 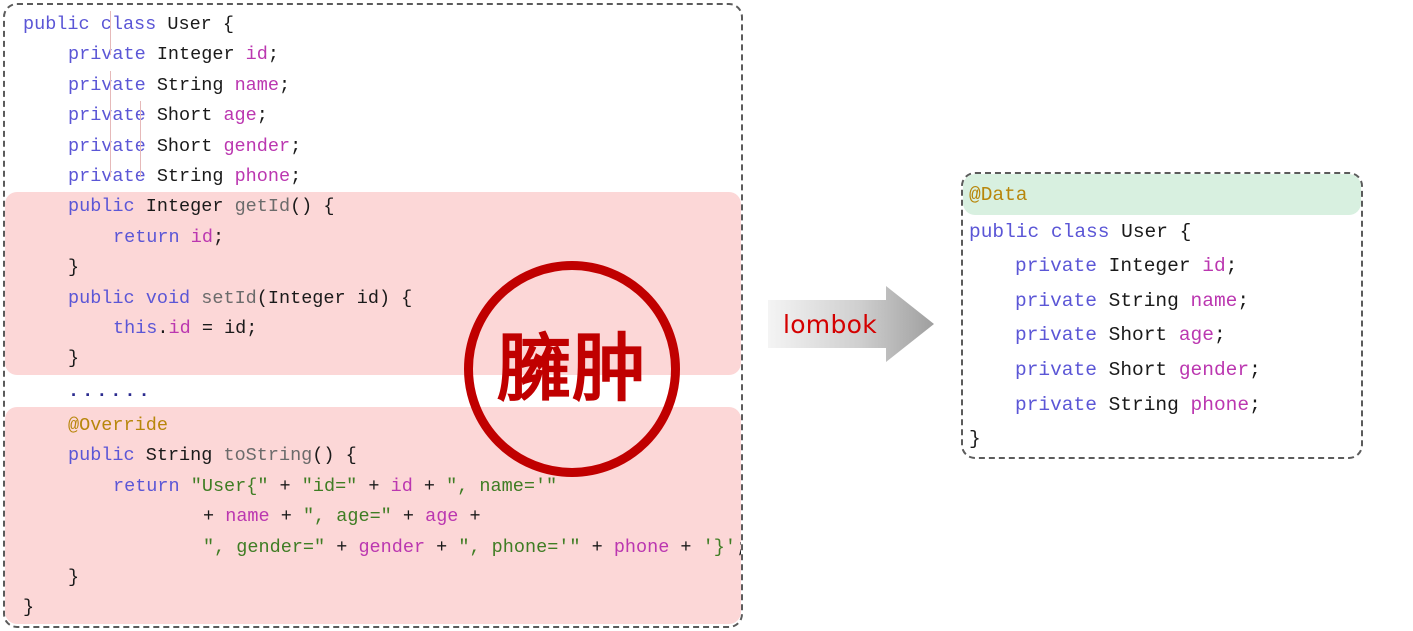 I want to click on code-token: User, so click(x=1144, y=231).